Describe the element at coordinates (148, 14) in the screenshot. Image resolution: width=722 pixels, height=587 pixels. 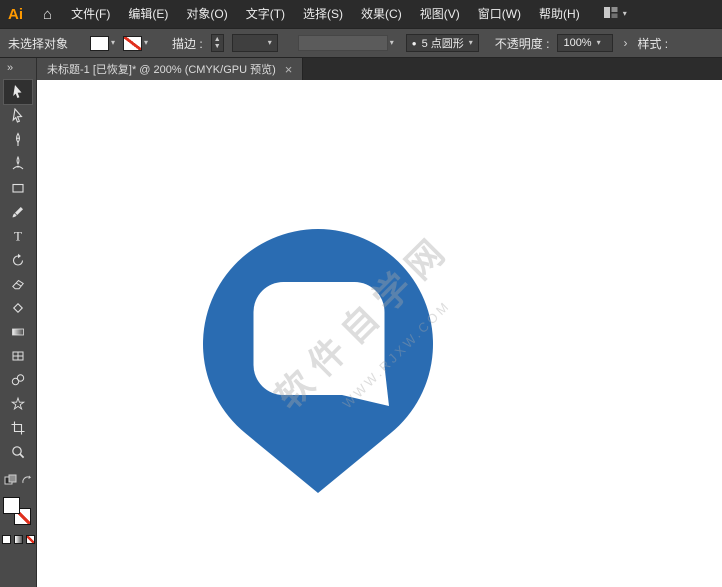
I see `menu-edit: 编辑(E)` at that location.